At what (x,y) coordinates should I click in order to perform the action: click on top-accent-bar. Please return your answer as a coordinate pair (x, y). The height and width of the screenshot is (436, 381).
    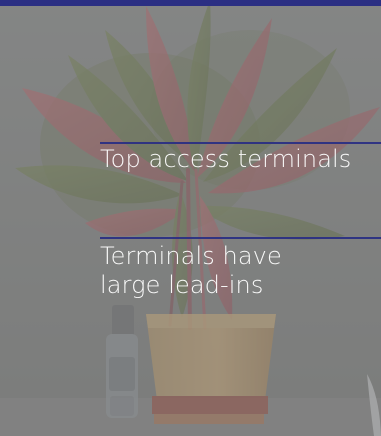
    Looking at the image, I should click on (190, 3).